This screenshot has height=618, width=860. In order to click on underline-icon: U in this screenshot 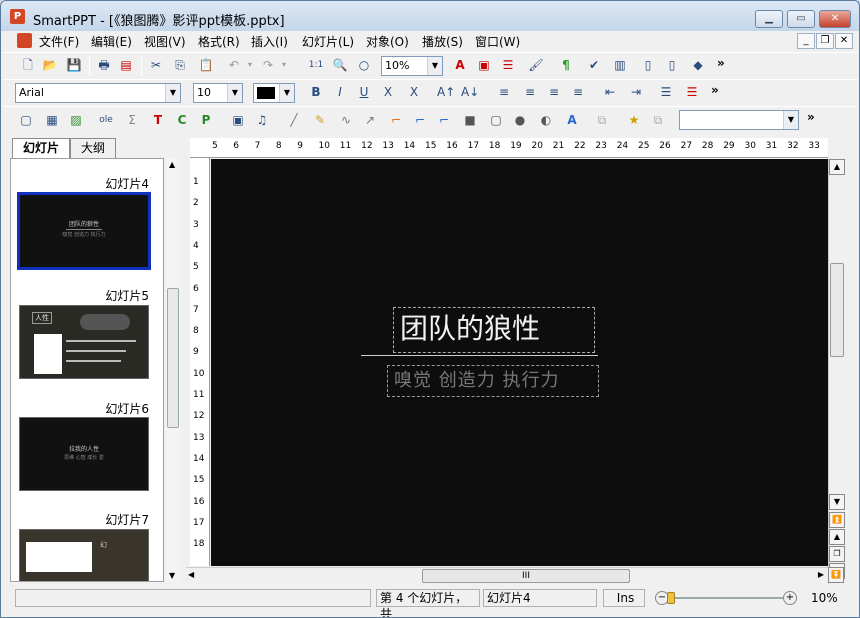, I will do `click(364, 92)`.